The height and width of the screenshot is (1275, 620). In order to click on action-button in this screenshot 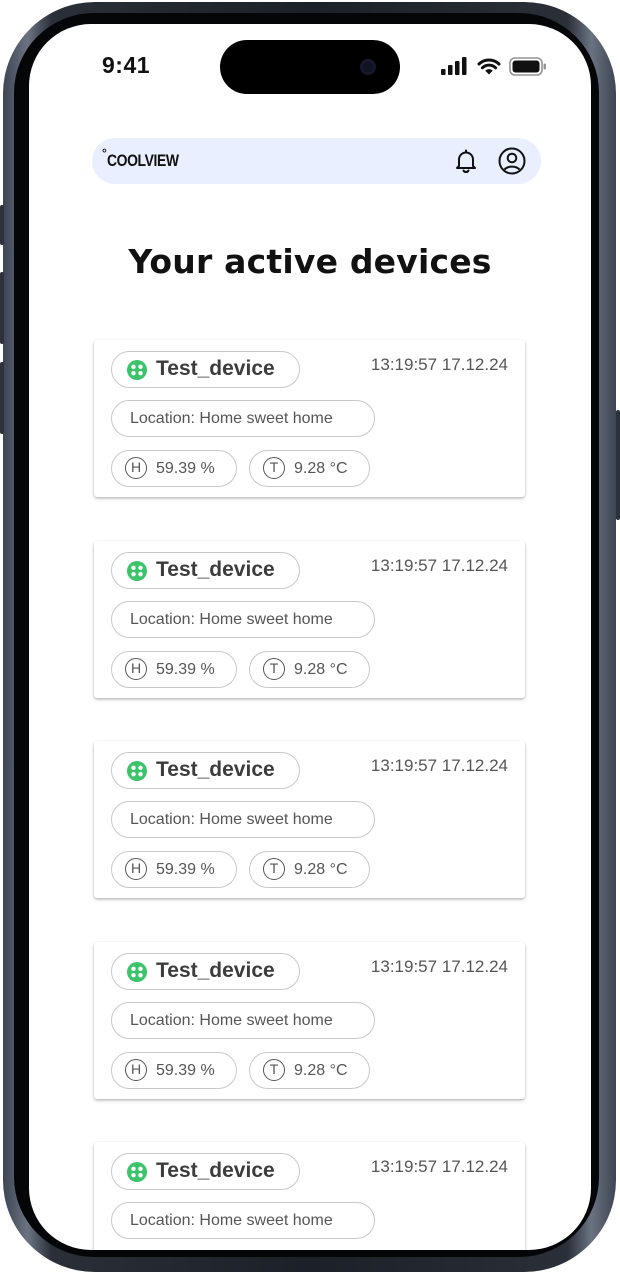, I will do `click(2, 225)`.